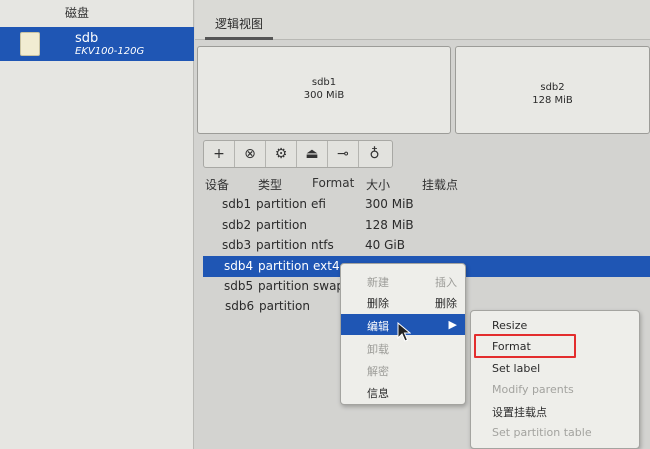 This screenshot has width=650, height=449. I want to click on plus-icon: +, so click(219, 154).